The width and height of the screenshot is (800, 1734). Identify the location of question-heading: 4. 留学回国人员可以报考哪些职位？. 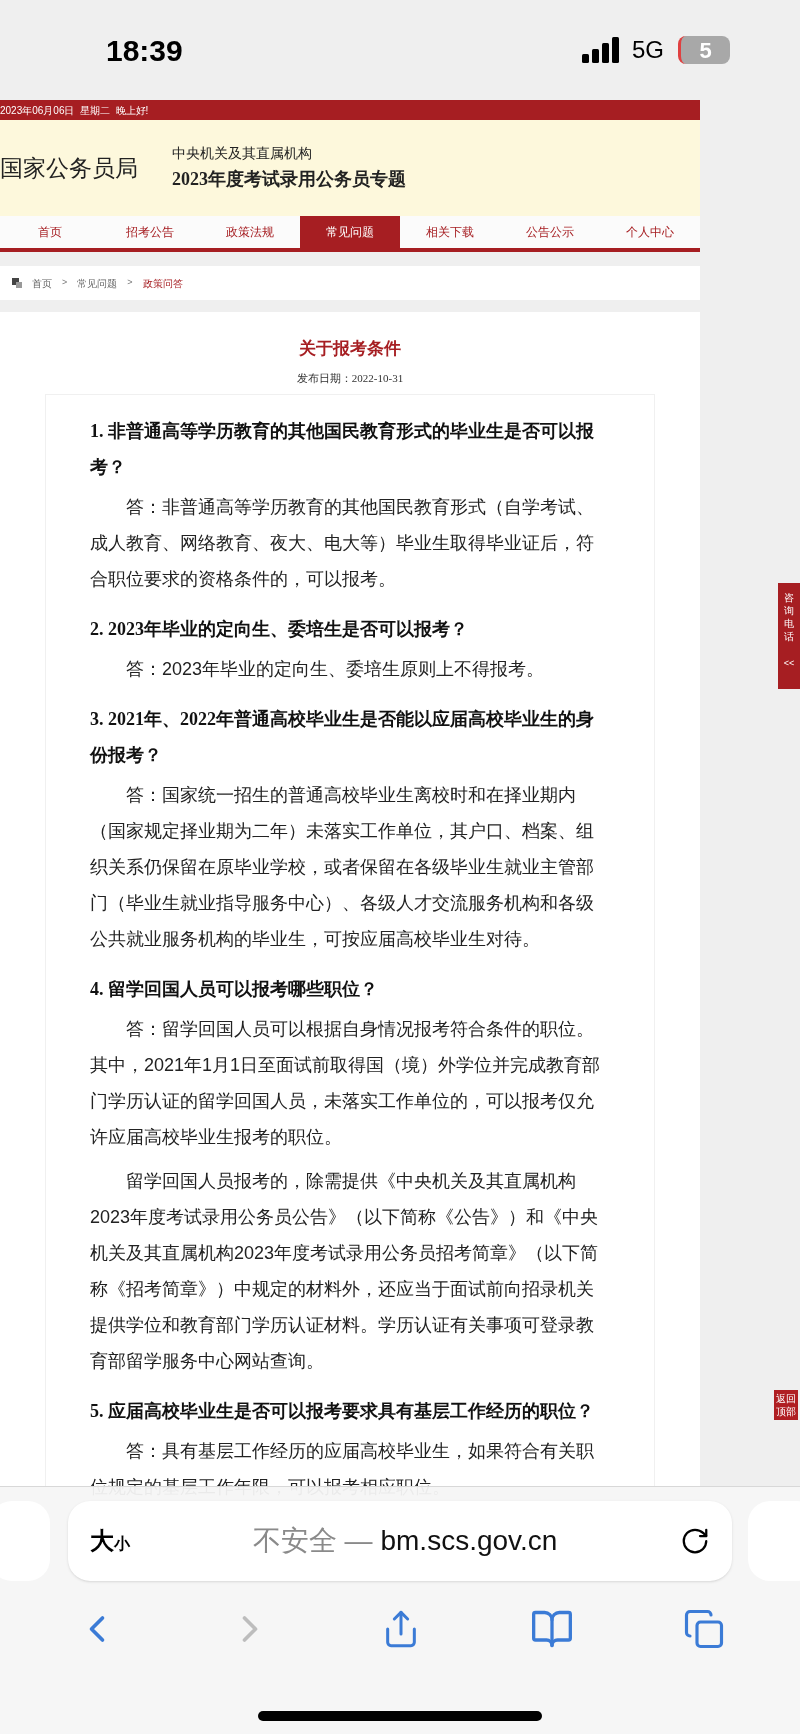
(234, 989).